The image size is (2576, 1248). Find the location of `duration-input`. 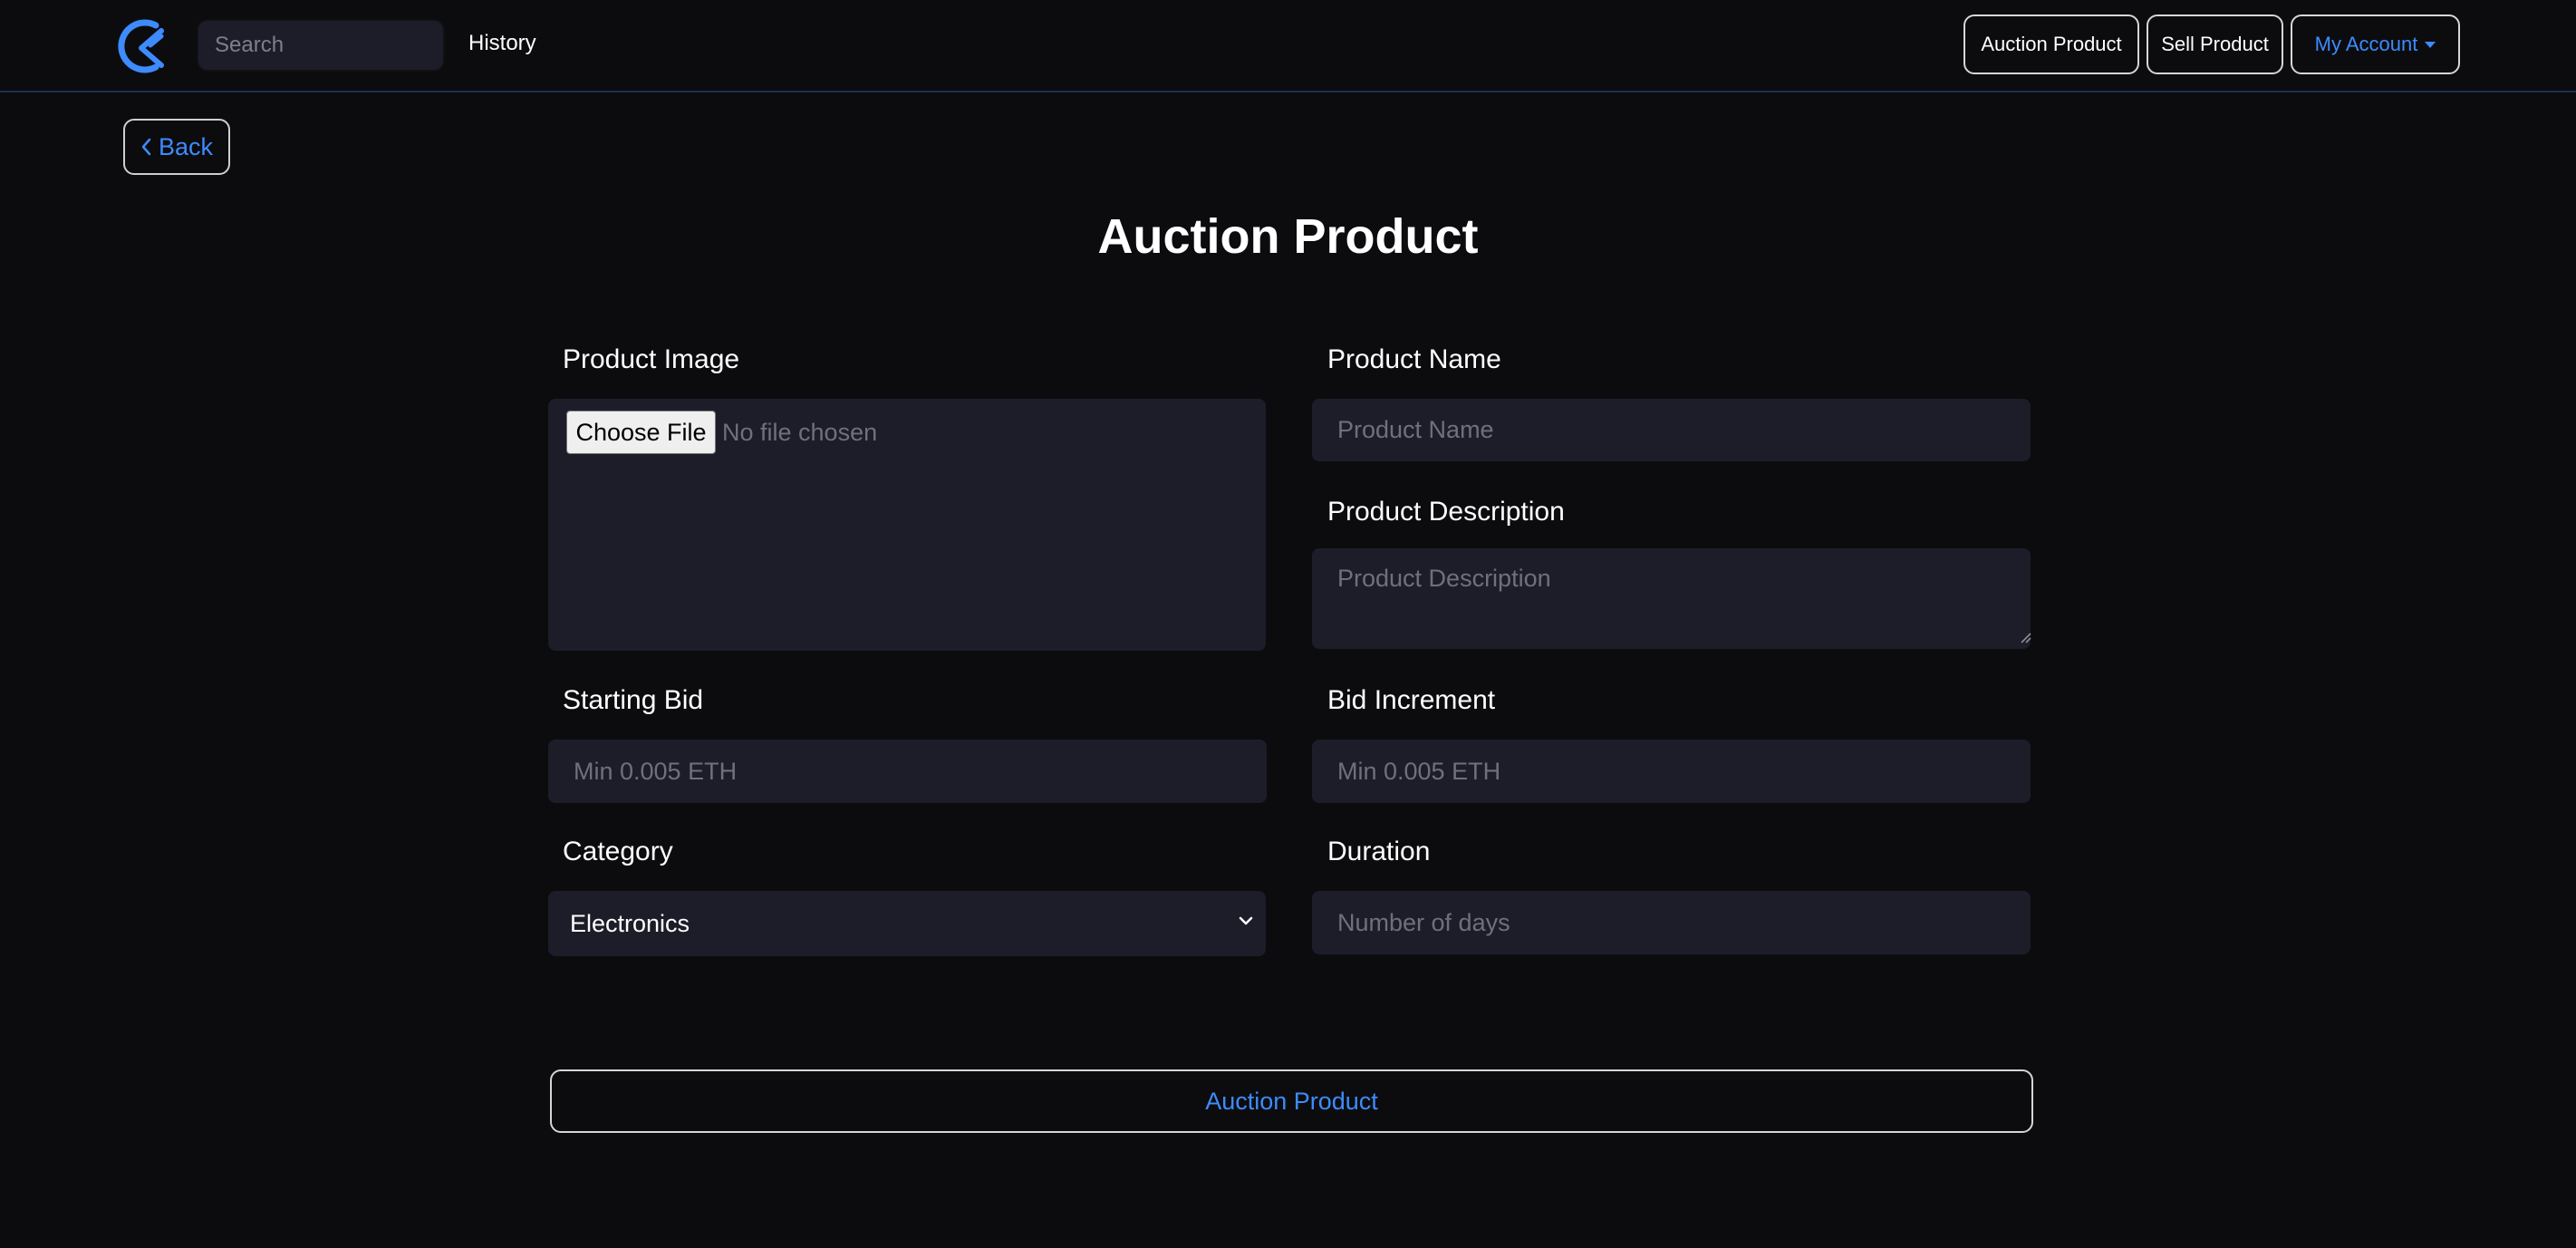

duration-input is located at coordinates (1671, 922).